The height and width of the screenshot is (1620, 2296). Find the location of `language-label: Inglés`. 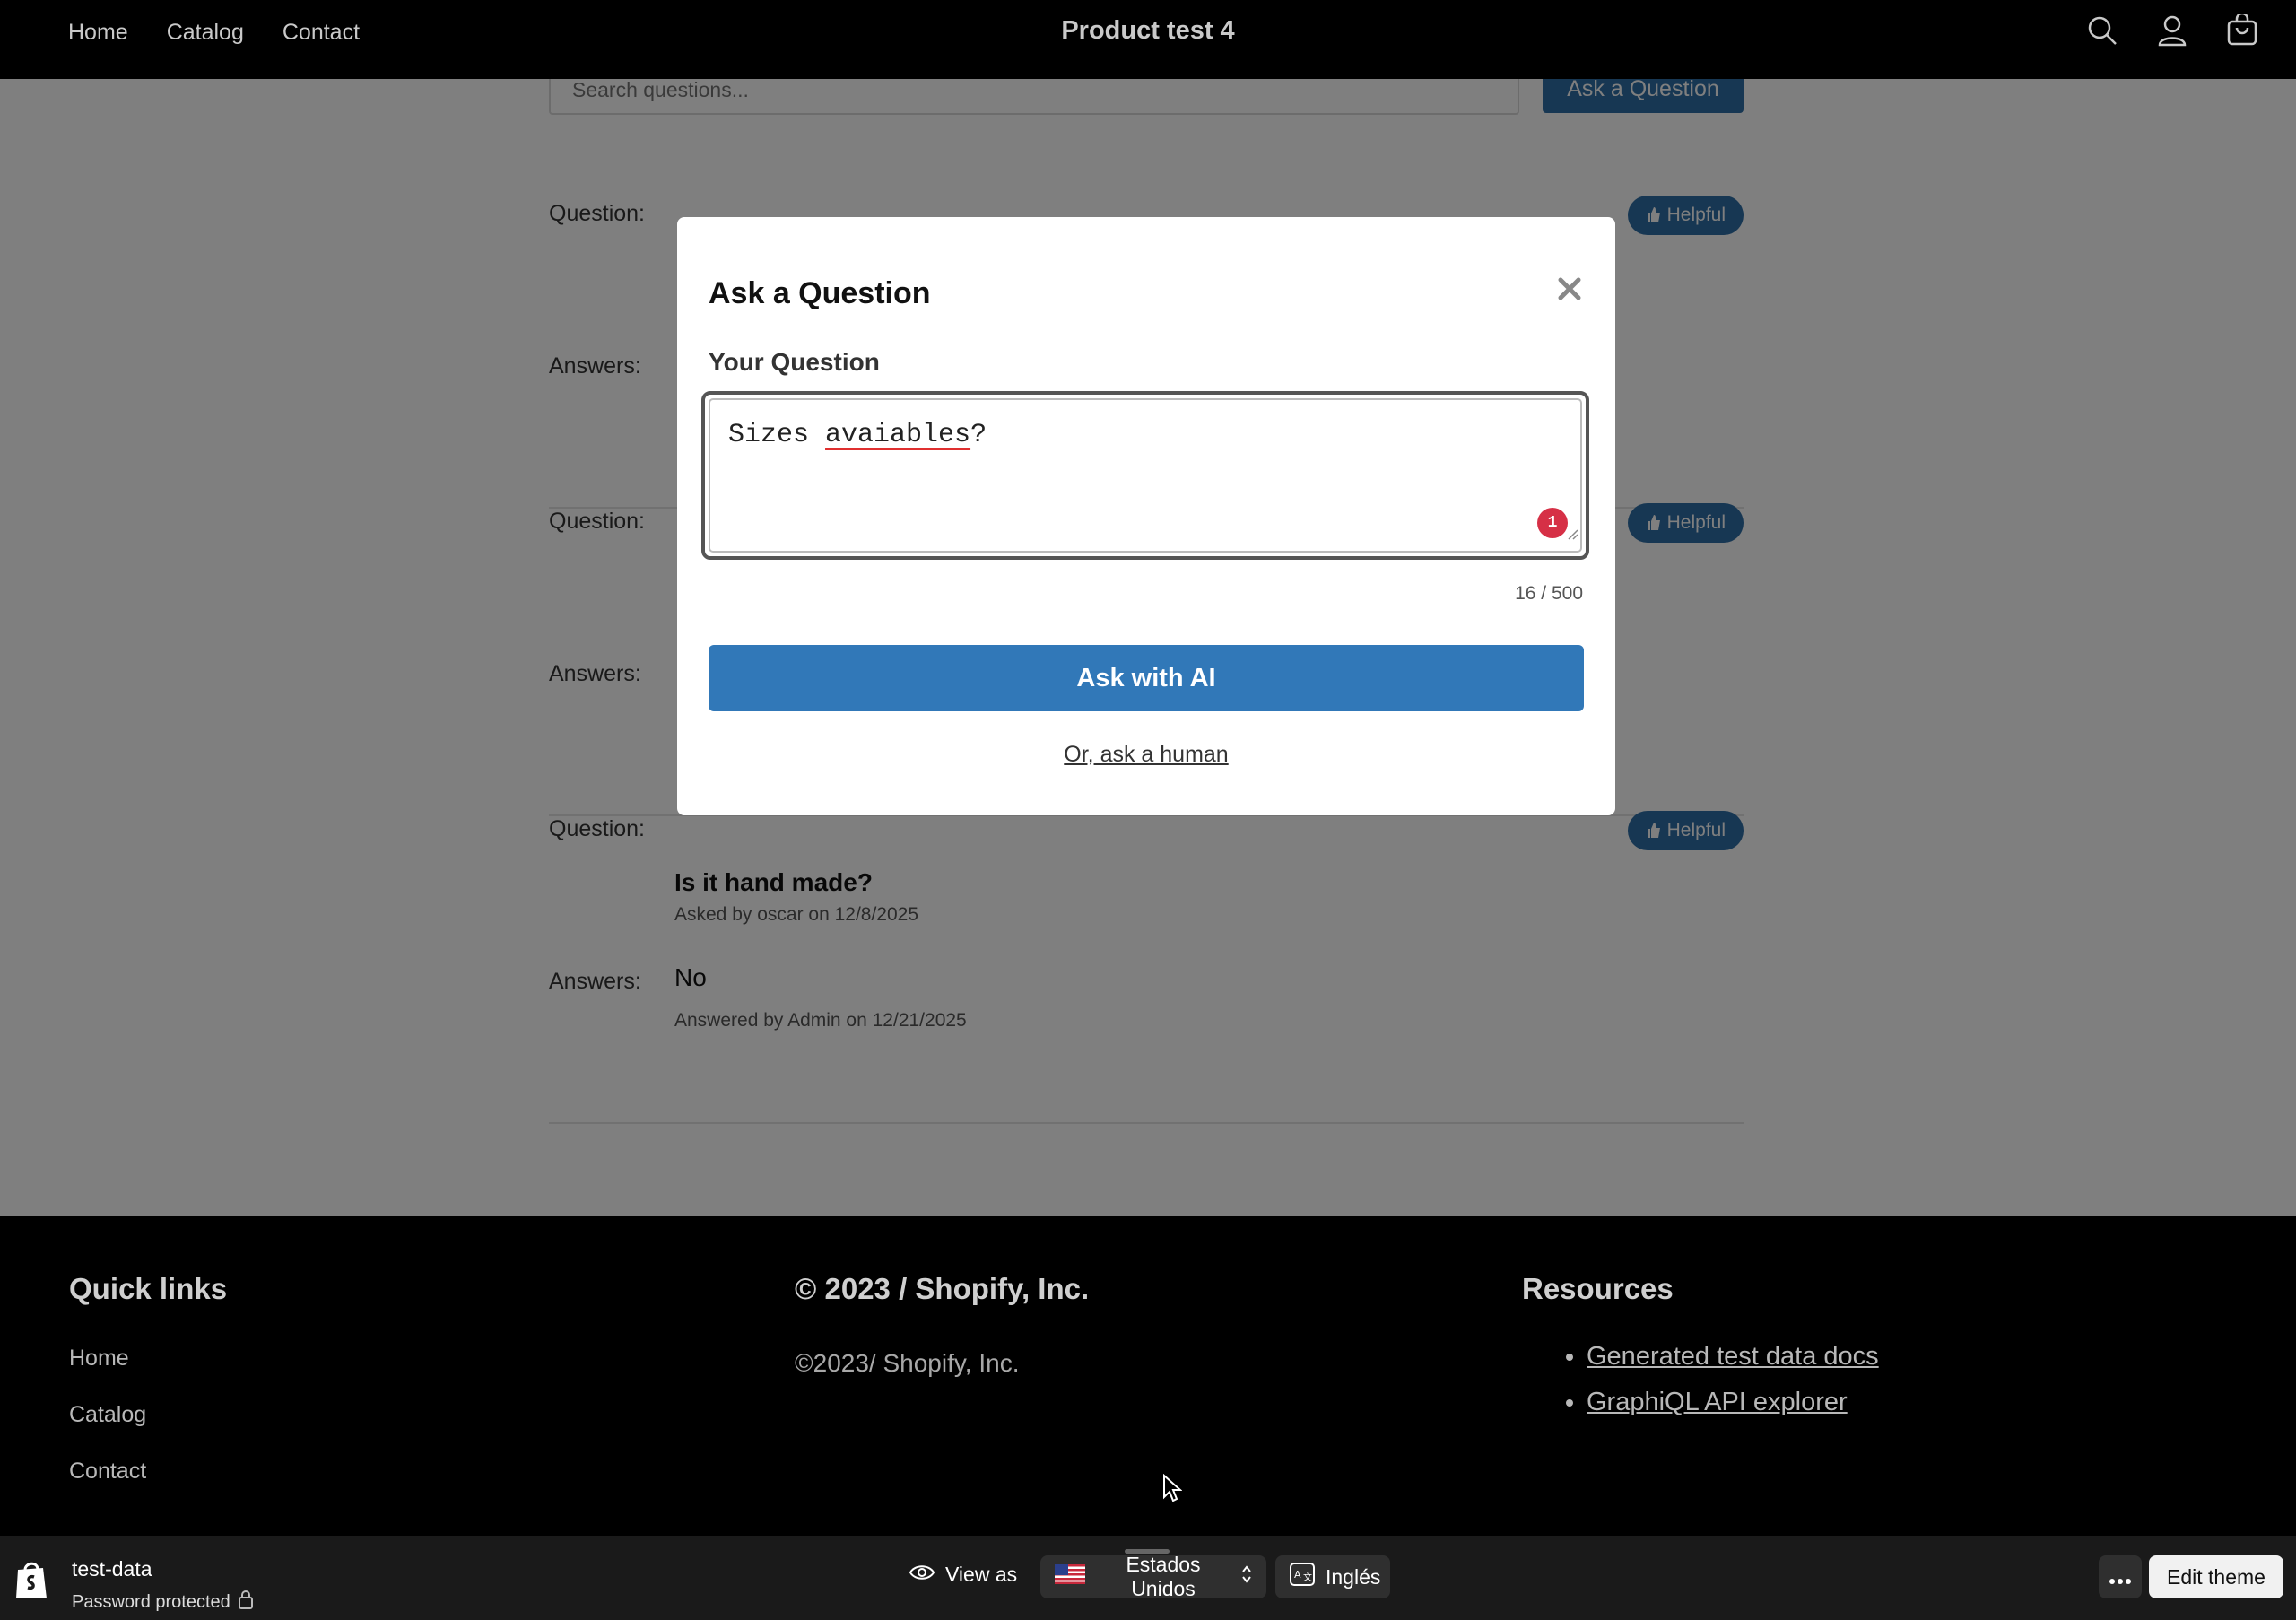

language-label: Inglés is located at coordinates (1353, 1577).